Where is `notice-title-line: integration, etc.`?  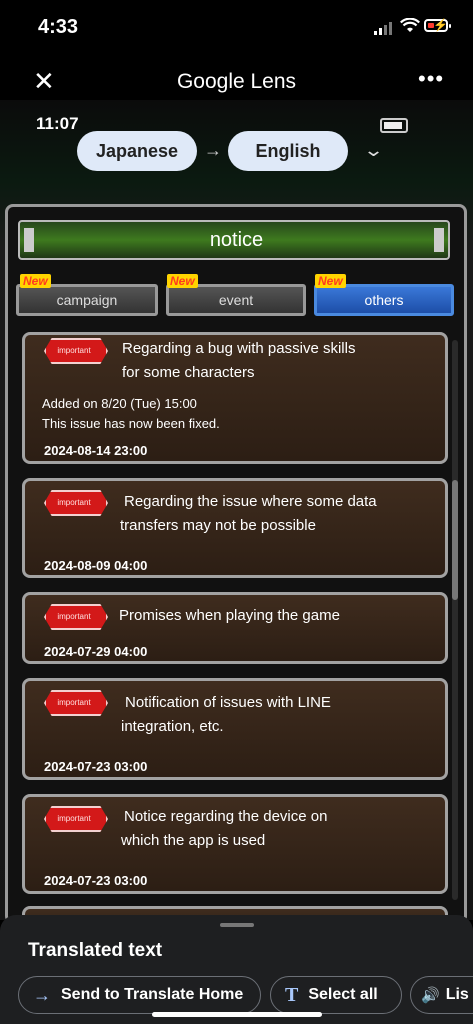
notice-title-line: integration, etc. is located at coordinates (172, 726).